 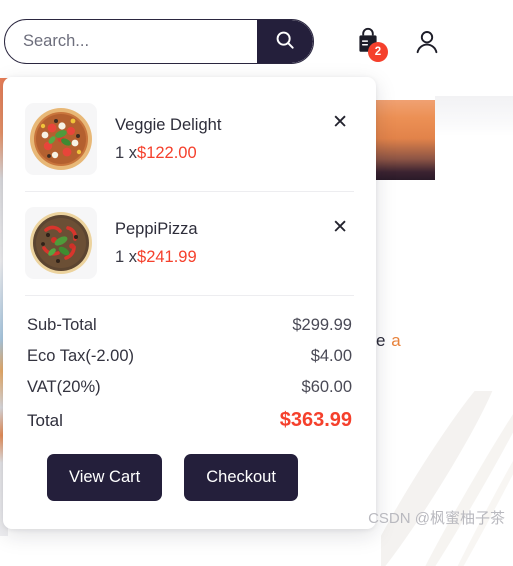 What do you see at coordinates (105, 477) in the screenshot?
I see `view-cart-button: View Cart` at bounding box center [105, 477].